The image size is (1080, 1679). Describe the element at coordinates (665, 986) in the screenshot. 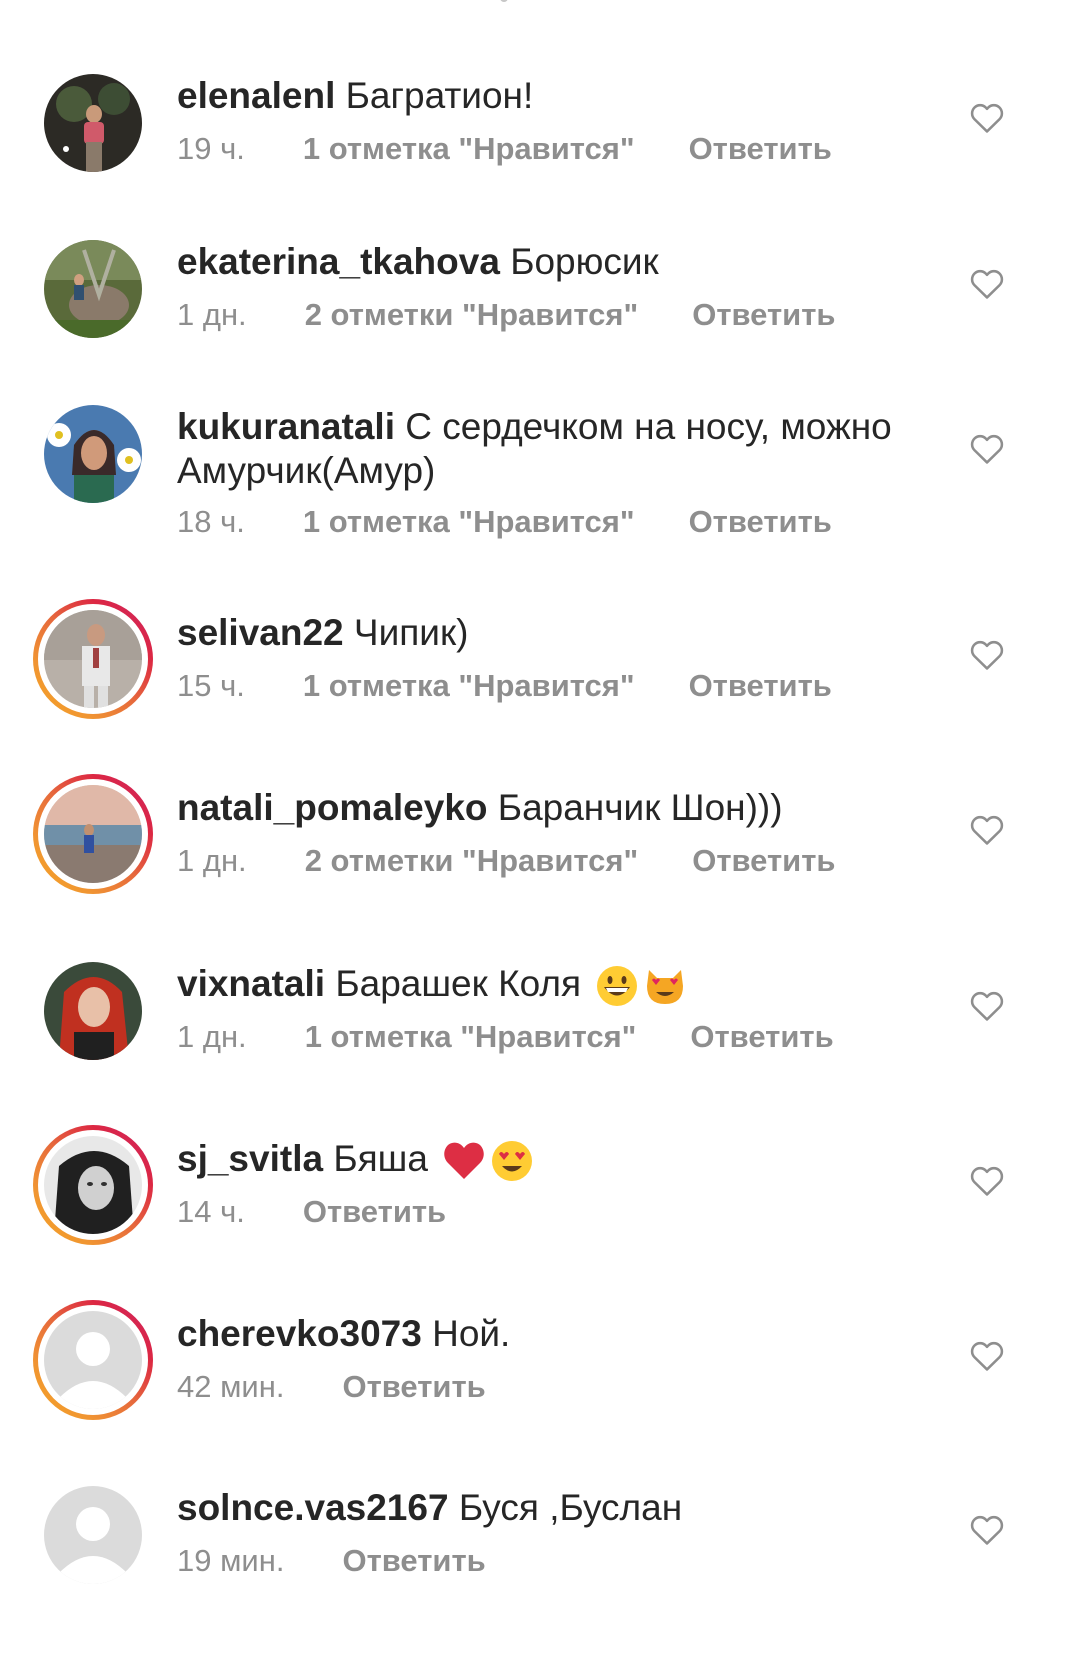

I see `heart-eyes-cat-emoji` at that location.